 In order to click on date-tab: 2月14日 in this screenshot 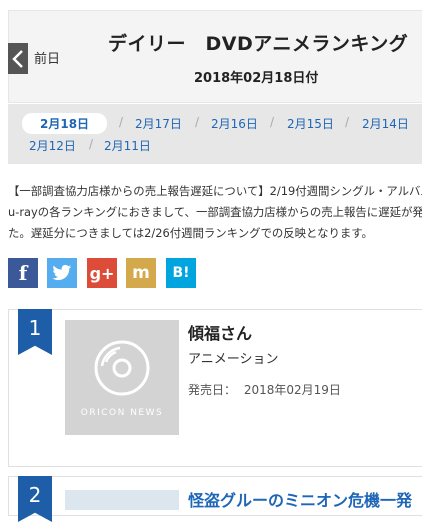, I will do `click(385, 123)`.